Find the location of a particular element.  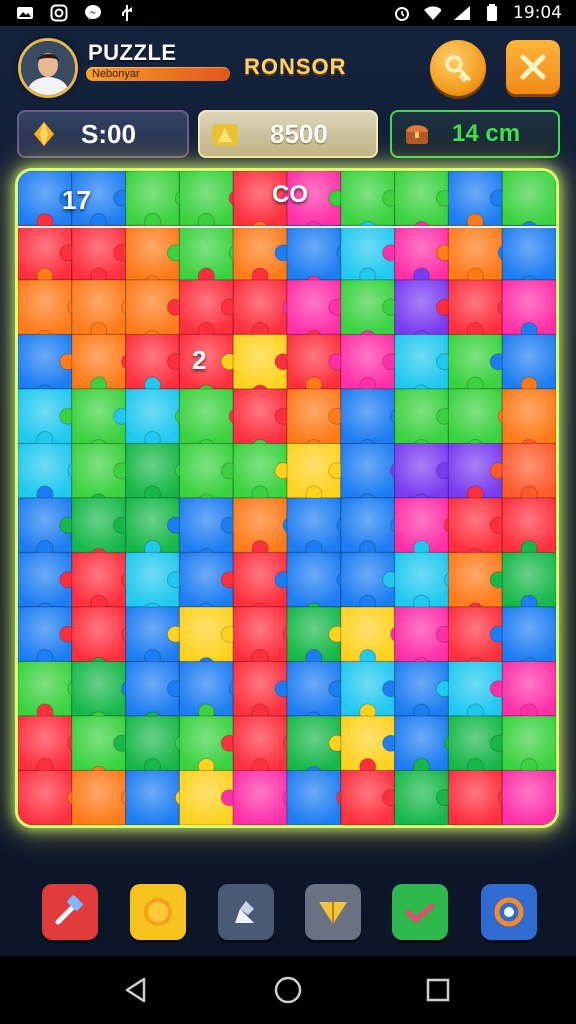

hammer-icon is located at coordinates (69, 910).